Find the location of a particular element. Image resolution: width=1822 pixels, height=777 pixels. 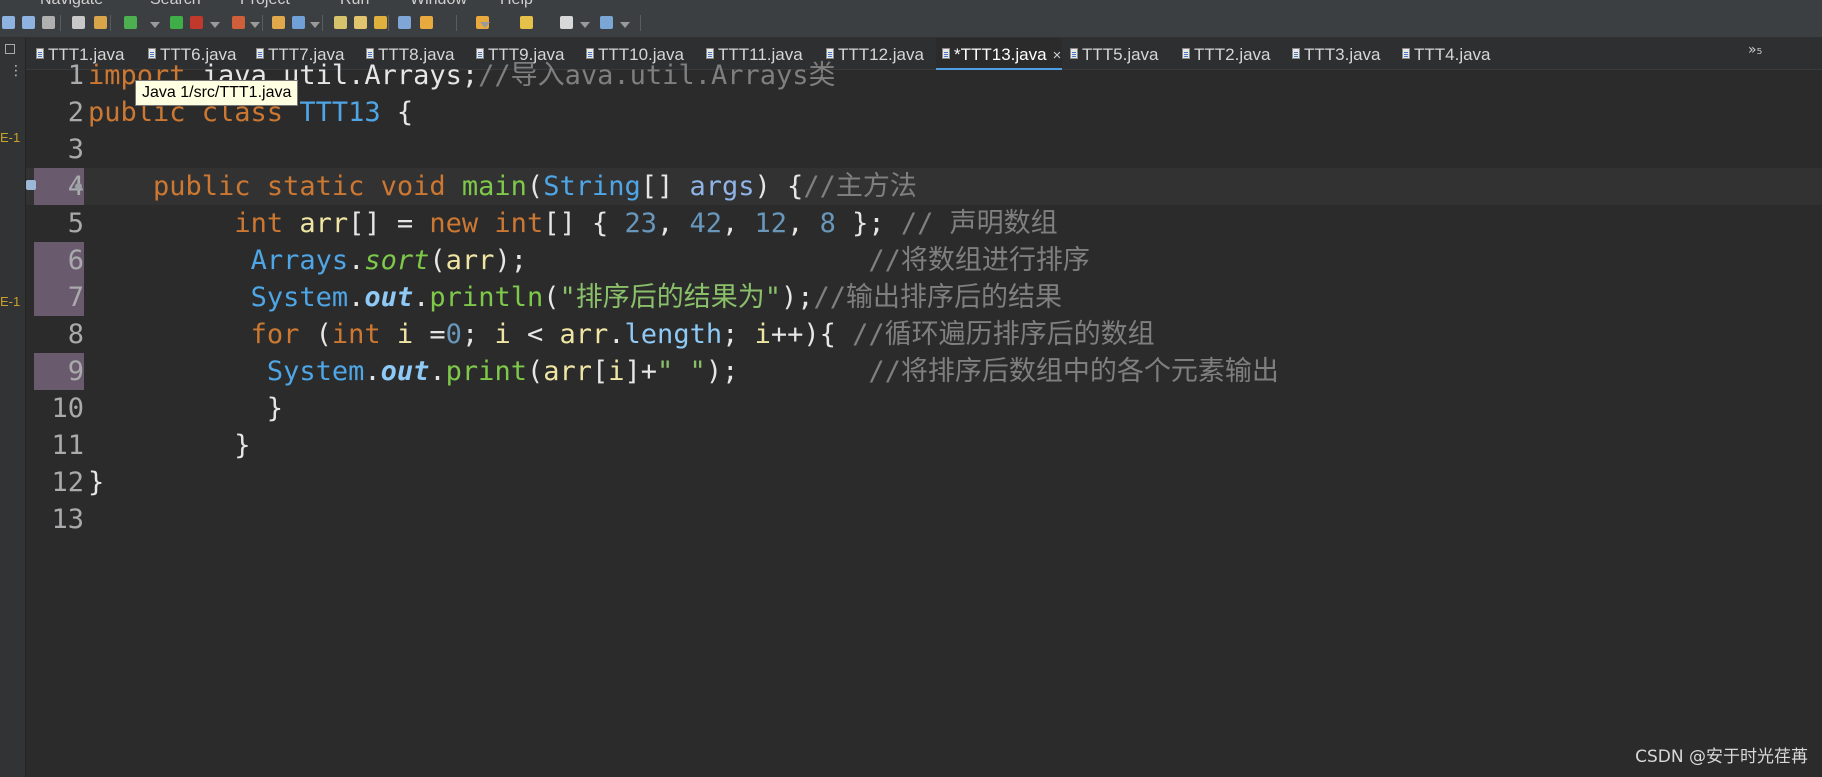

open-task-icon is located at coordinates (298, 22).